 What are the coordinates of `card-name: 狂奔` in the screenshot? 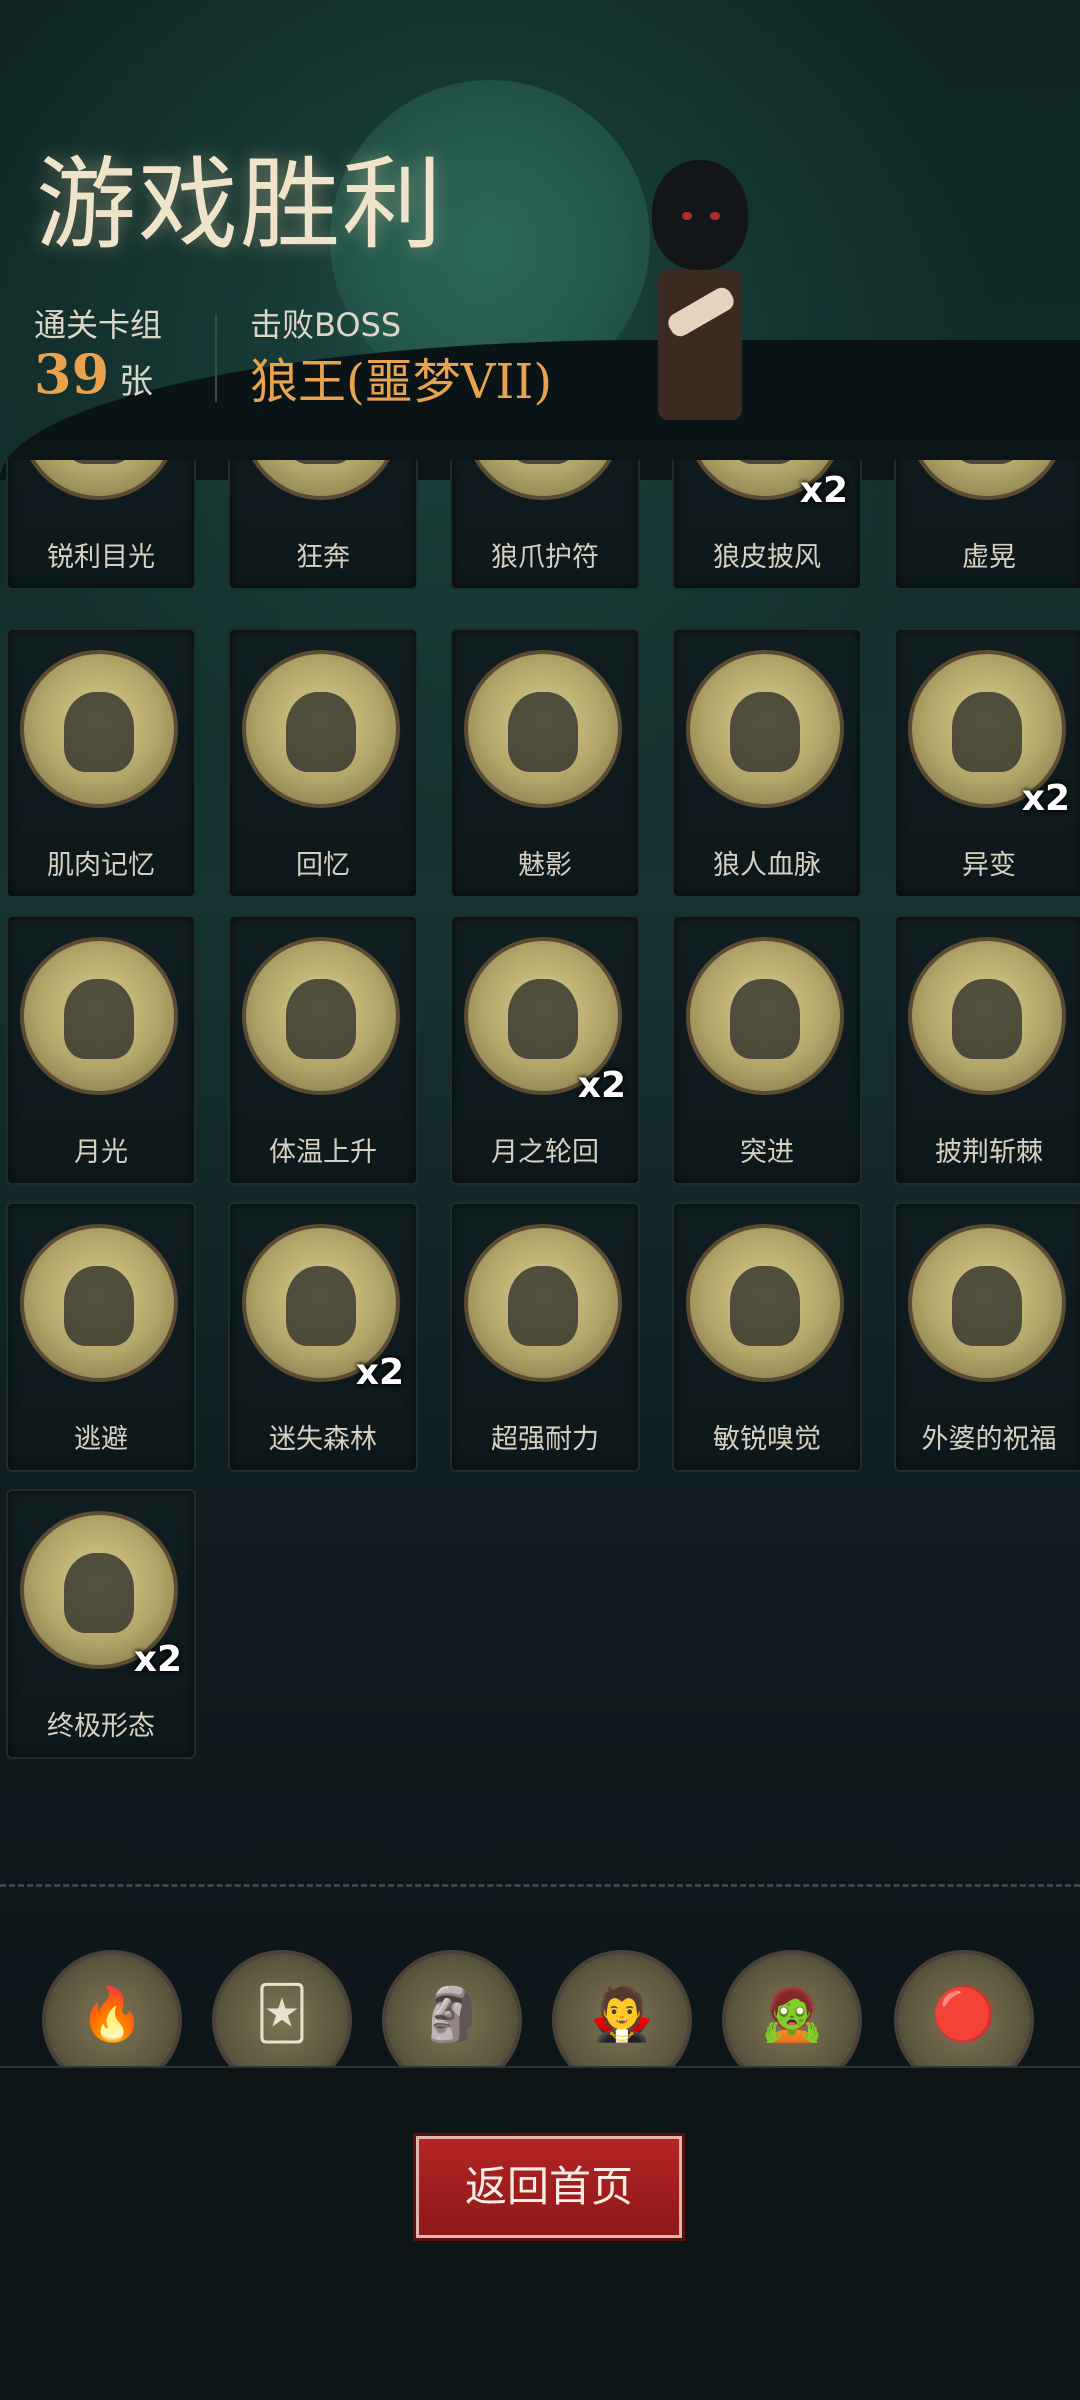 It's located at (323, 557).